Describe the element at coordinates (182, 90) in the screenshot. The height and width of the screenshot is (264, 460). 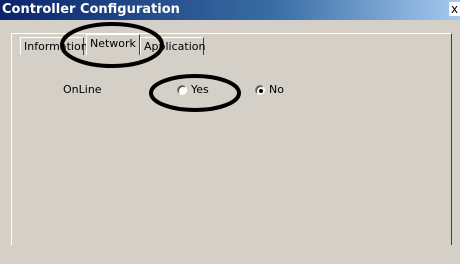
I see `radio-unchecked-icon` at that location.